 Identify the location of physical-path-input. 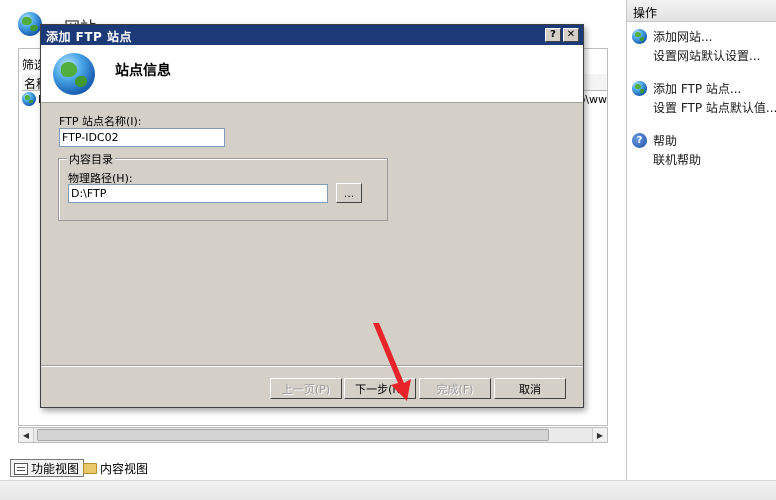
(198, 193).